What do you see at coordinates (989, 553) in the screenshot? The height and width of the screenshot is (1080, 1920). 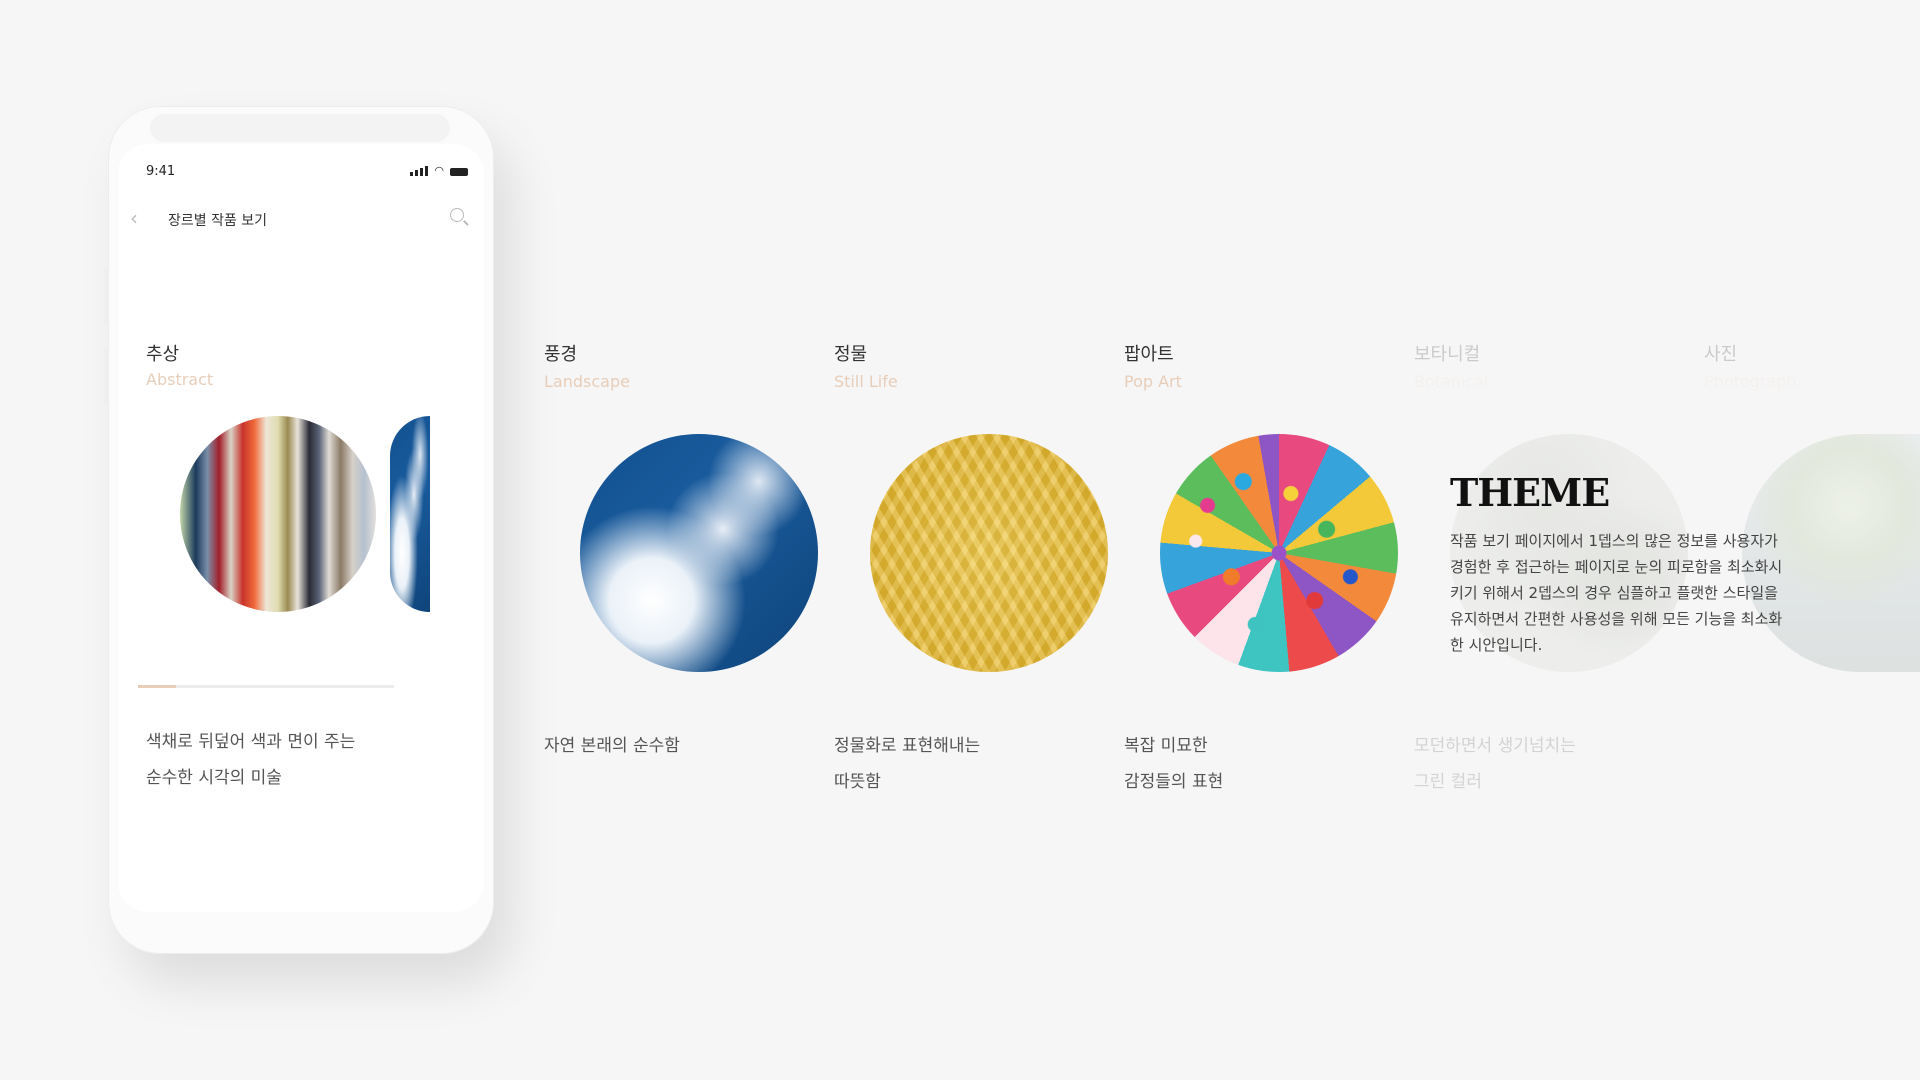 I see `still-life-artwork-image` at bounding box center [989, 553].